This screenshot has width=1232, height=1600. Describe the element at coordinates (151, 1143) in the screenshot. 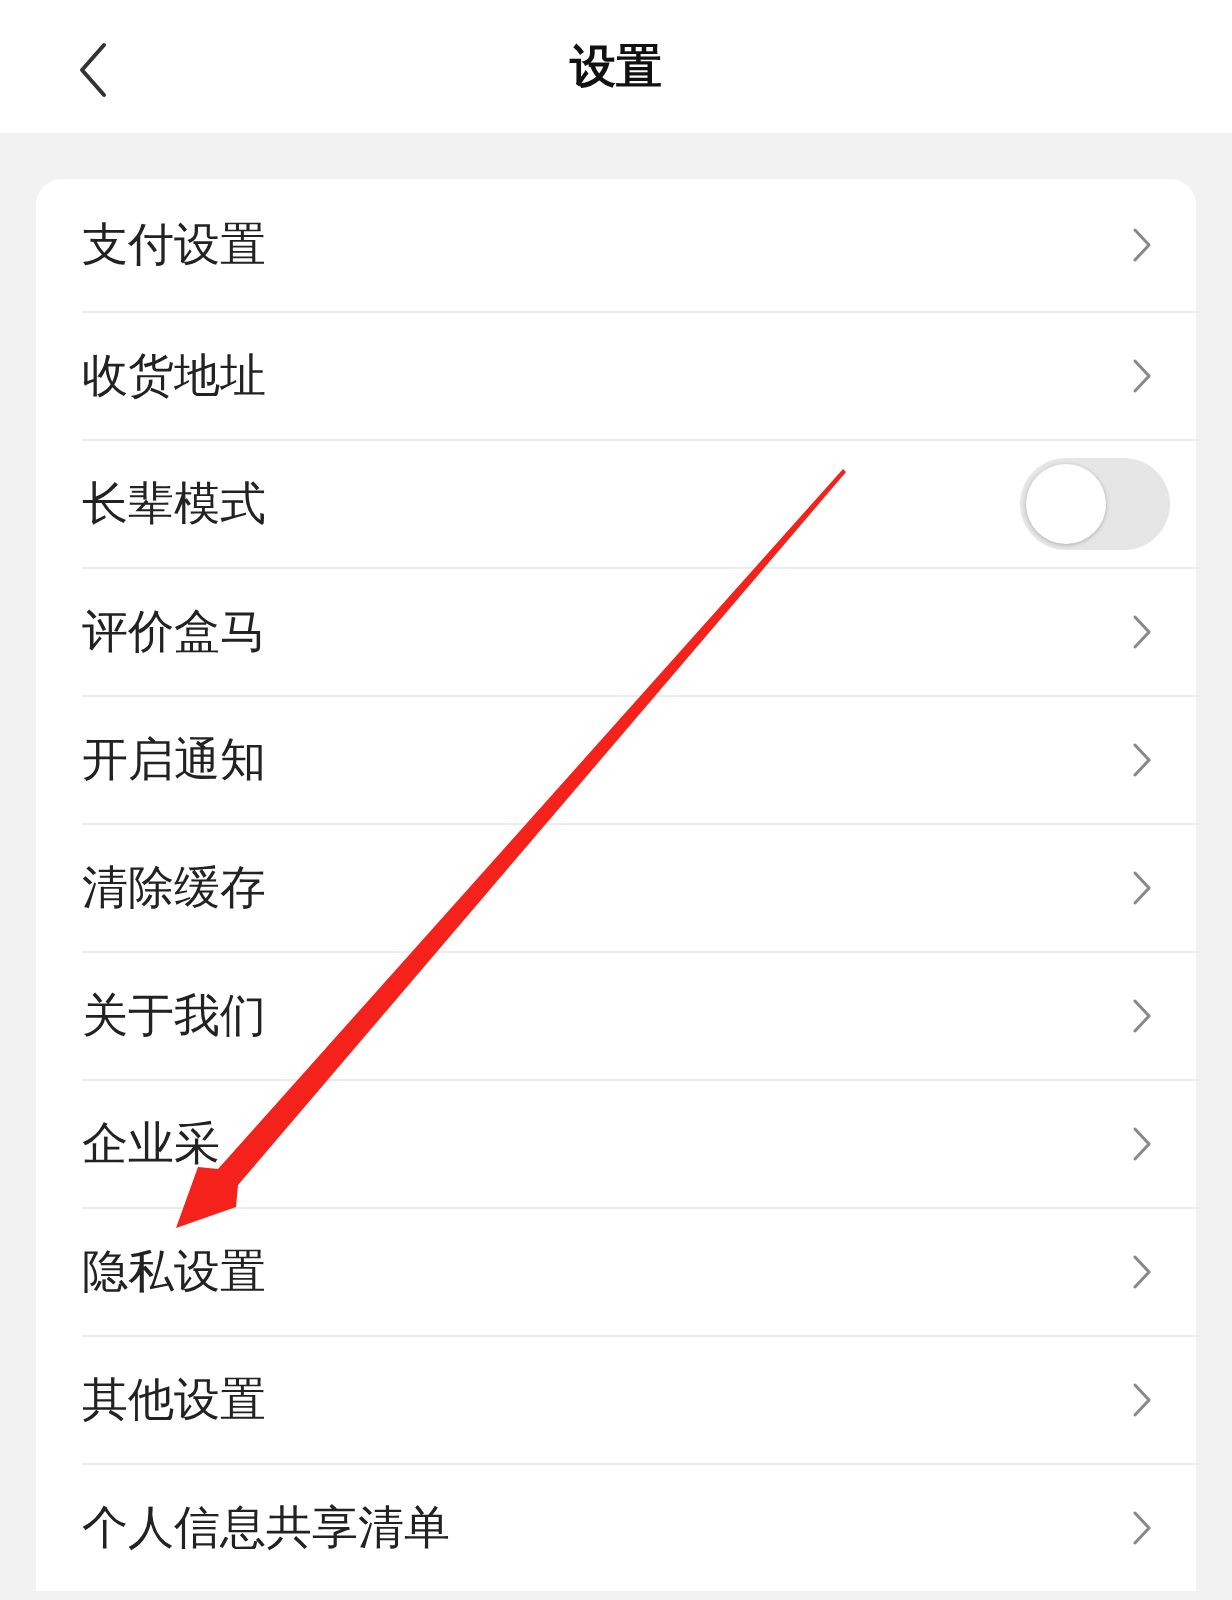

I see `item-label: 企业采` at that location.